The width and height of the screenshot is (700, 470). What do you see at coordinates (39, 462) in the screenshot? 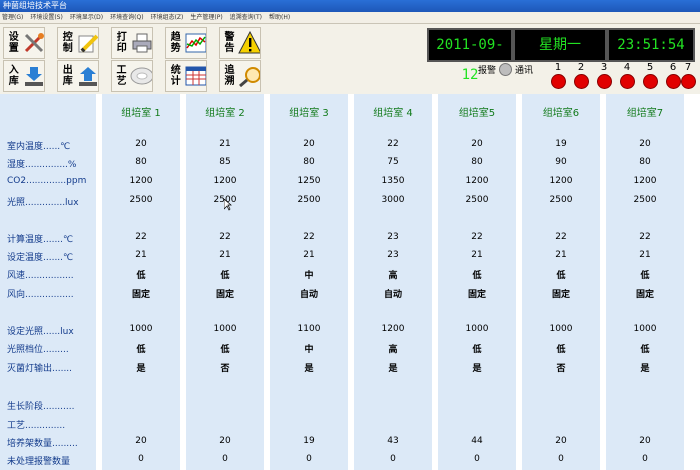
I see `label-pending-alarms: 未处理报警数量` at bounding box center [39, 462].